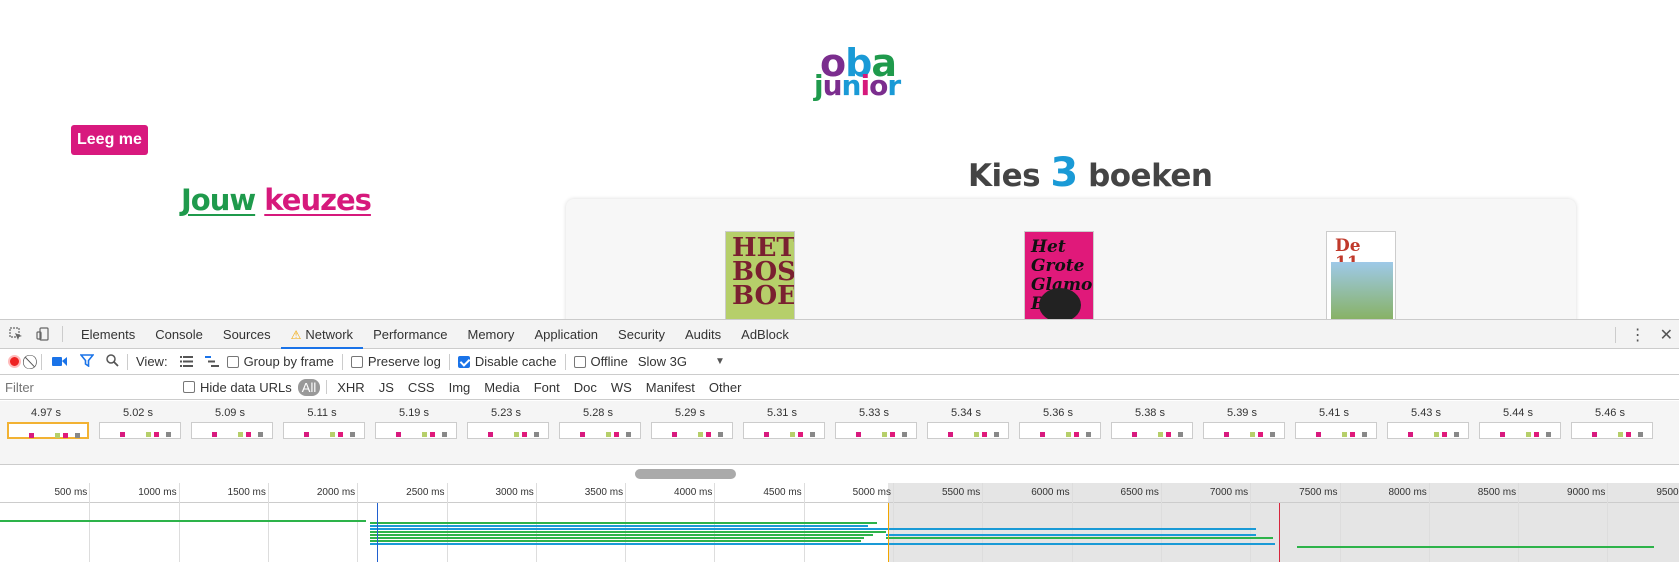 Image resolution: width=1679 pixels, height=562 pixels. Describe the element at coordinates (14, 361) in the screenshot. I see `record-button` at that location.